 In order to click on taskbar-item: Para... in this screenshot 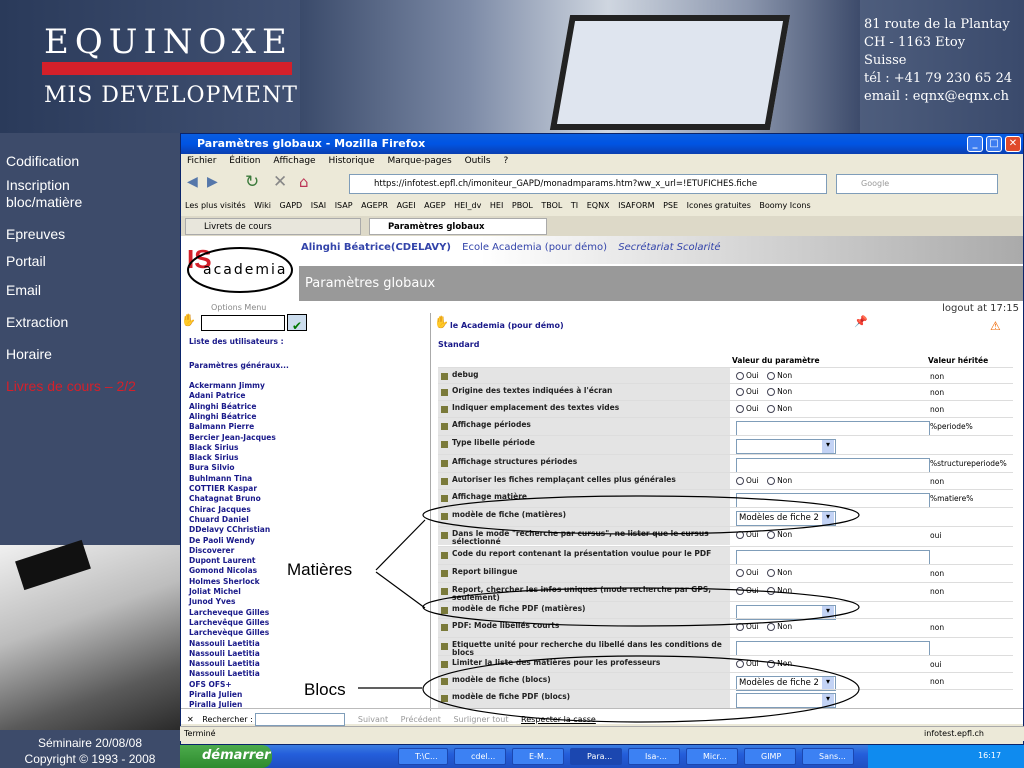, I will do `click(596, 756)`.